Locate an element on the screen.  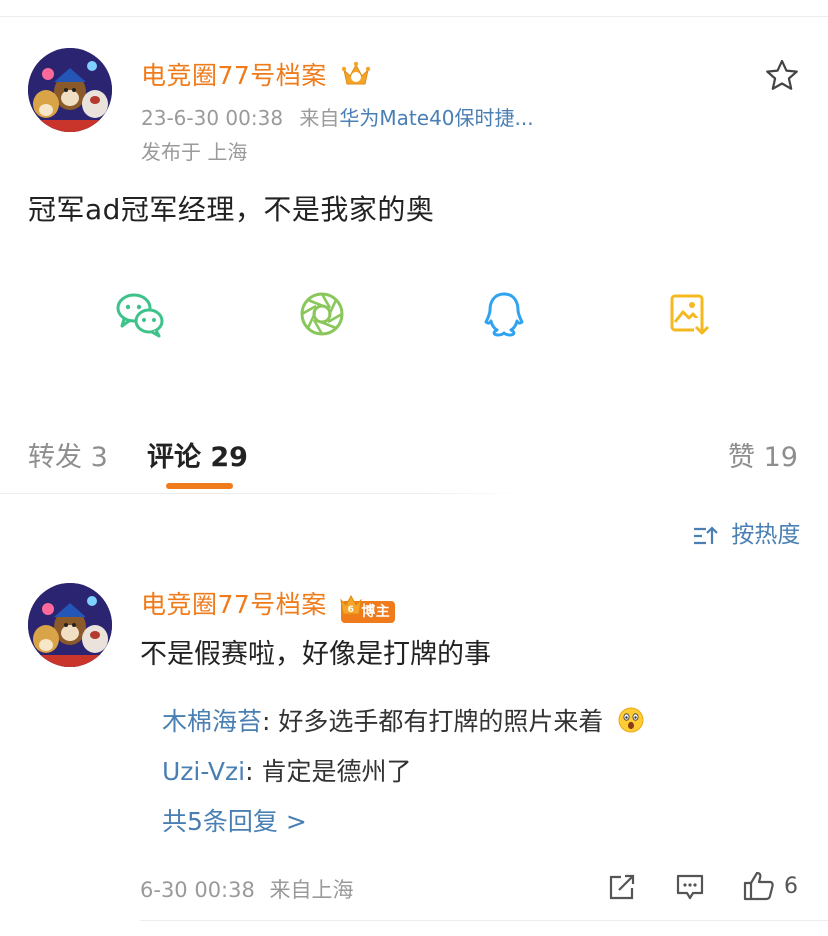
save-image-icon is located at coordinates (690, 314).